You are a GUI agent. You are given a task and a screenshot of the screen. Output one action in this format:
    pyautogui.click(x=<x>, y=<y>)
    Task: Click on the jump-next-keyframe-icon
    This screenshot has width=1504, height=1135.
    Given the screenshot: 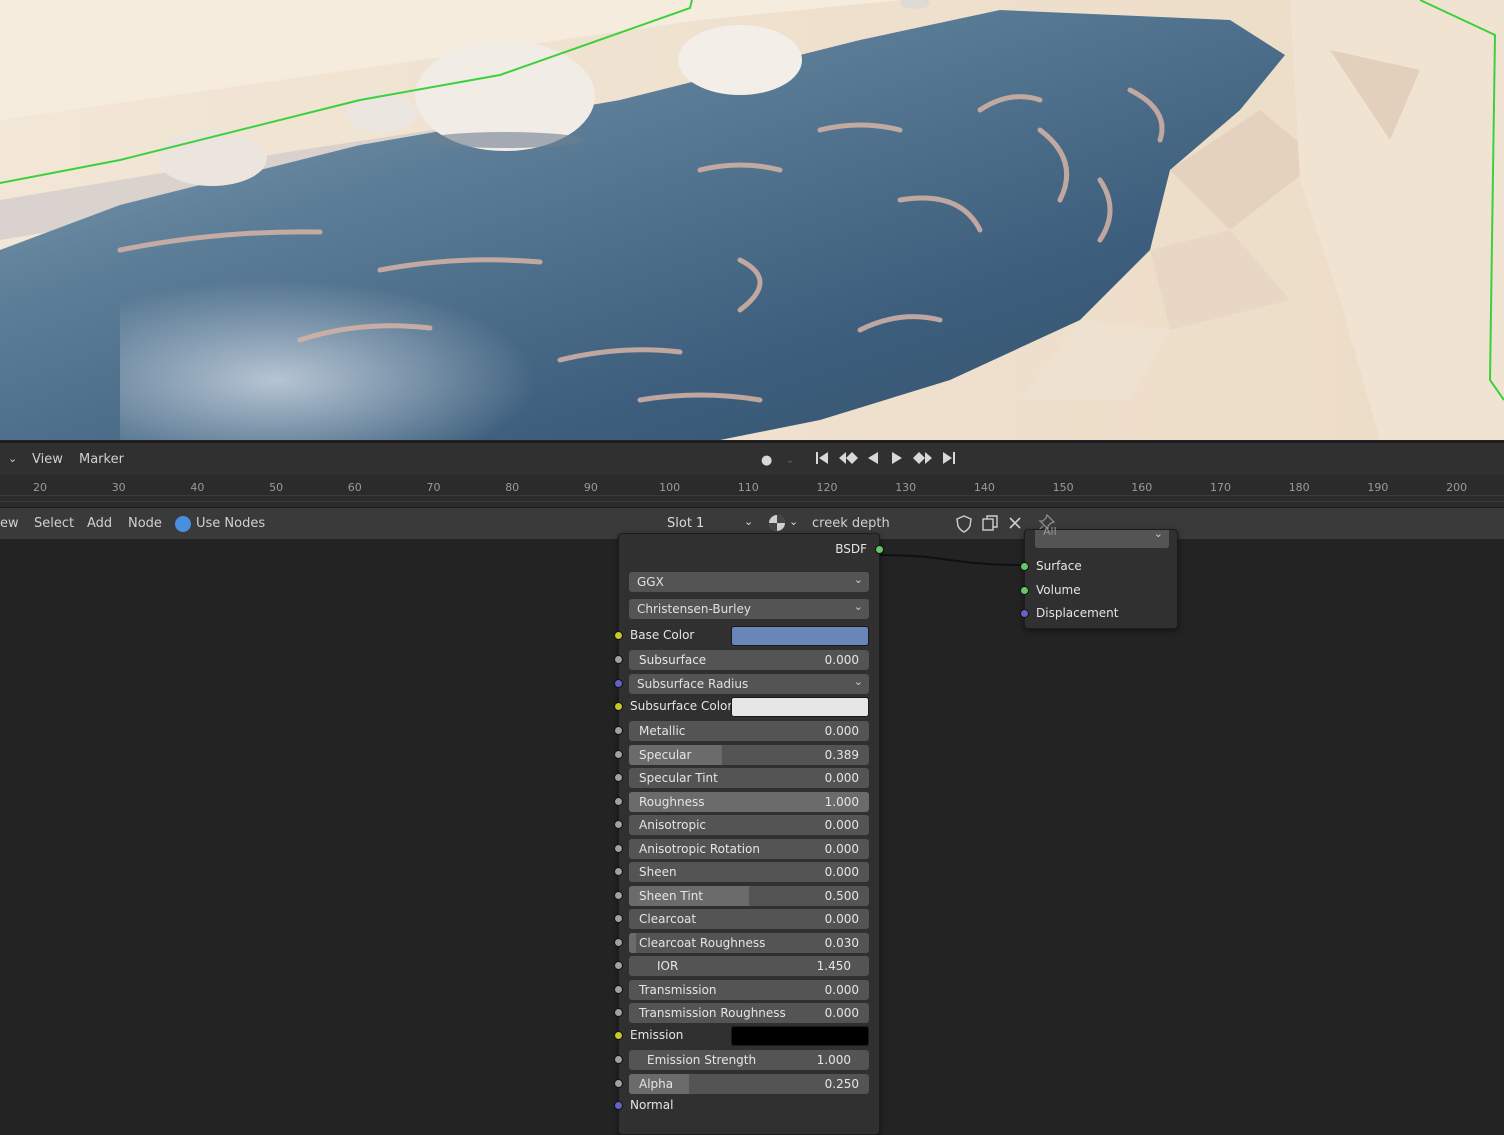 What is the action you would take?
    pyautogui.click(x=923, y=459)
    